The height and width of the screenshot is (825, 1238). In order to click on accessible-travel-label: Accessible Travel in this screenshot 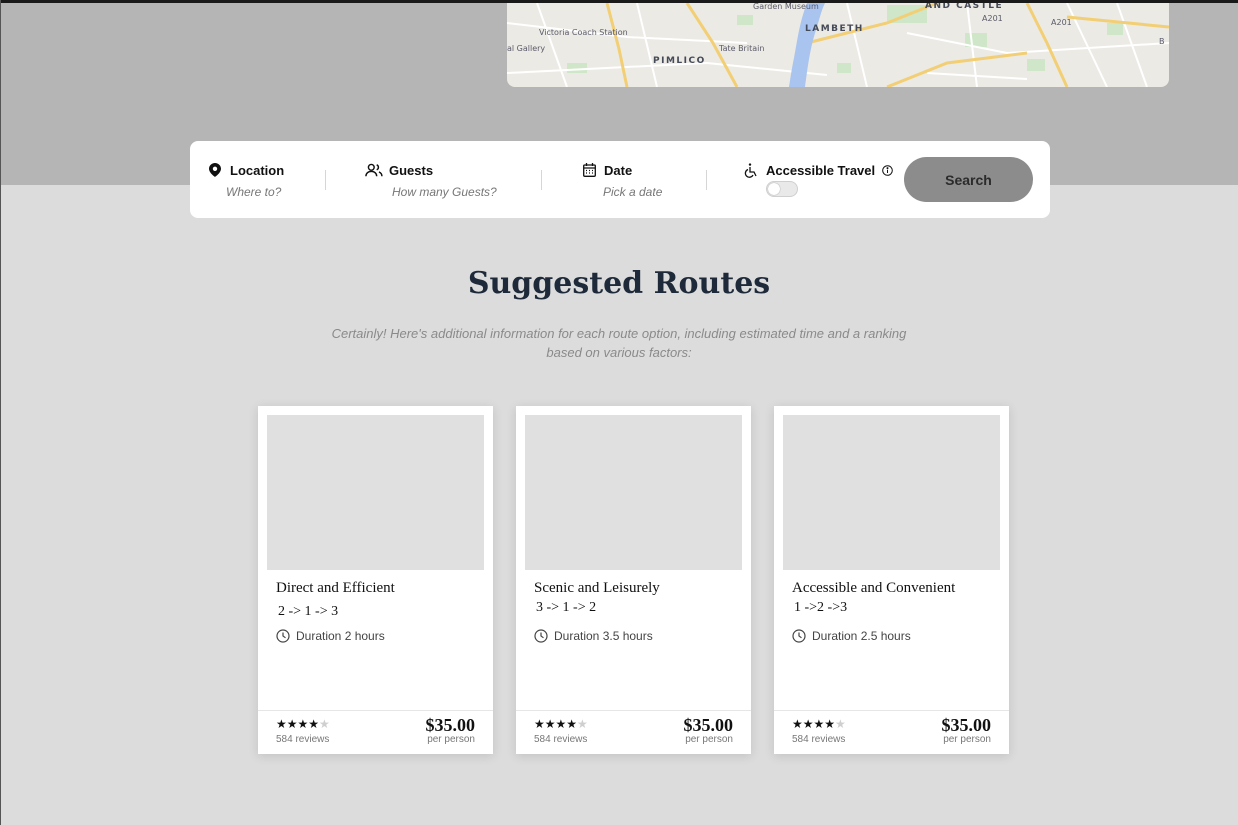, I will do `click(821, 170)`.